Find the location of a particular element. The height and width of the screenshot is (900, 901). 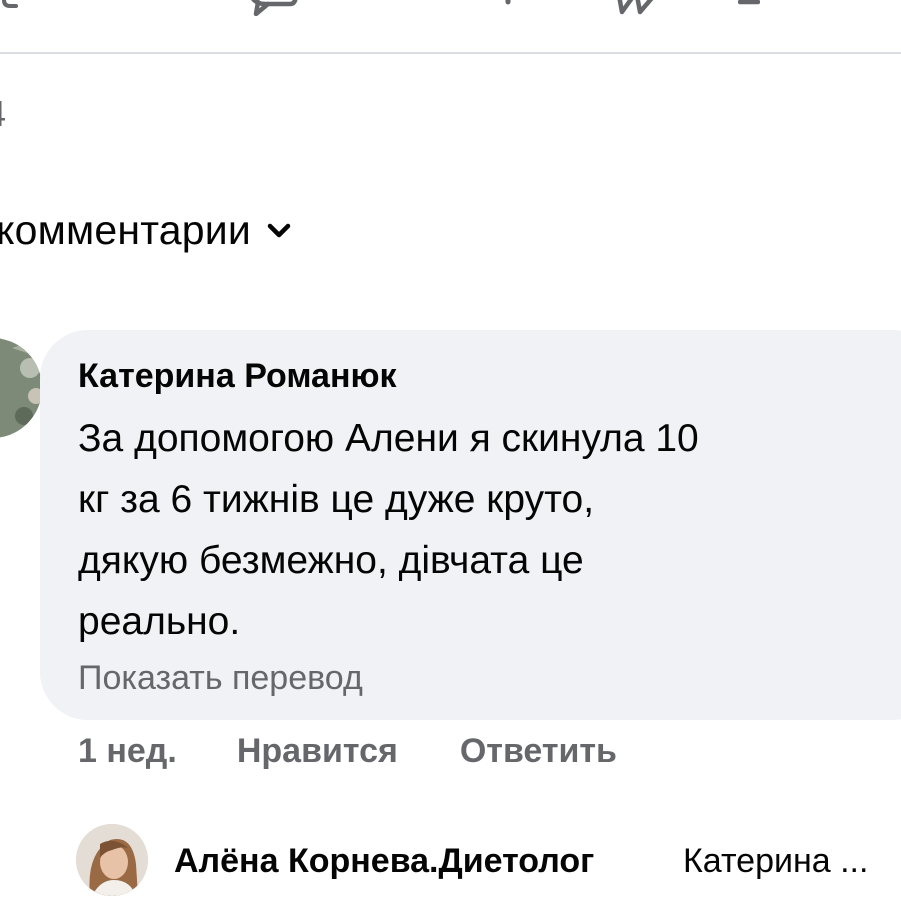

avatar is located at coordinates (21, 388).